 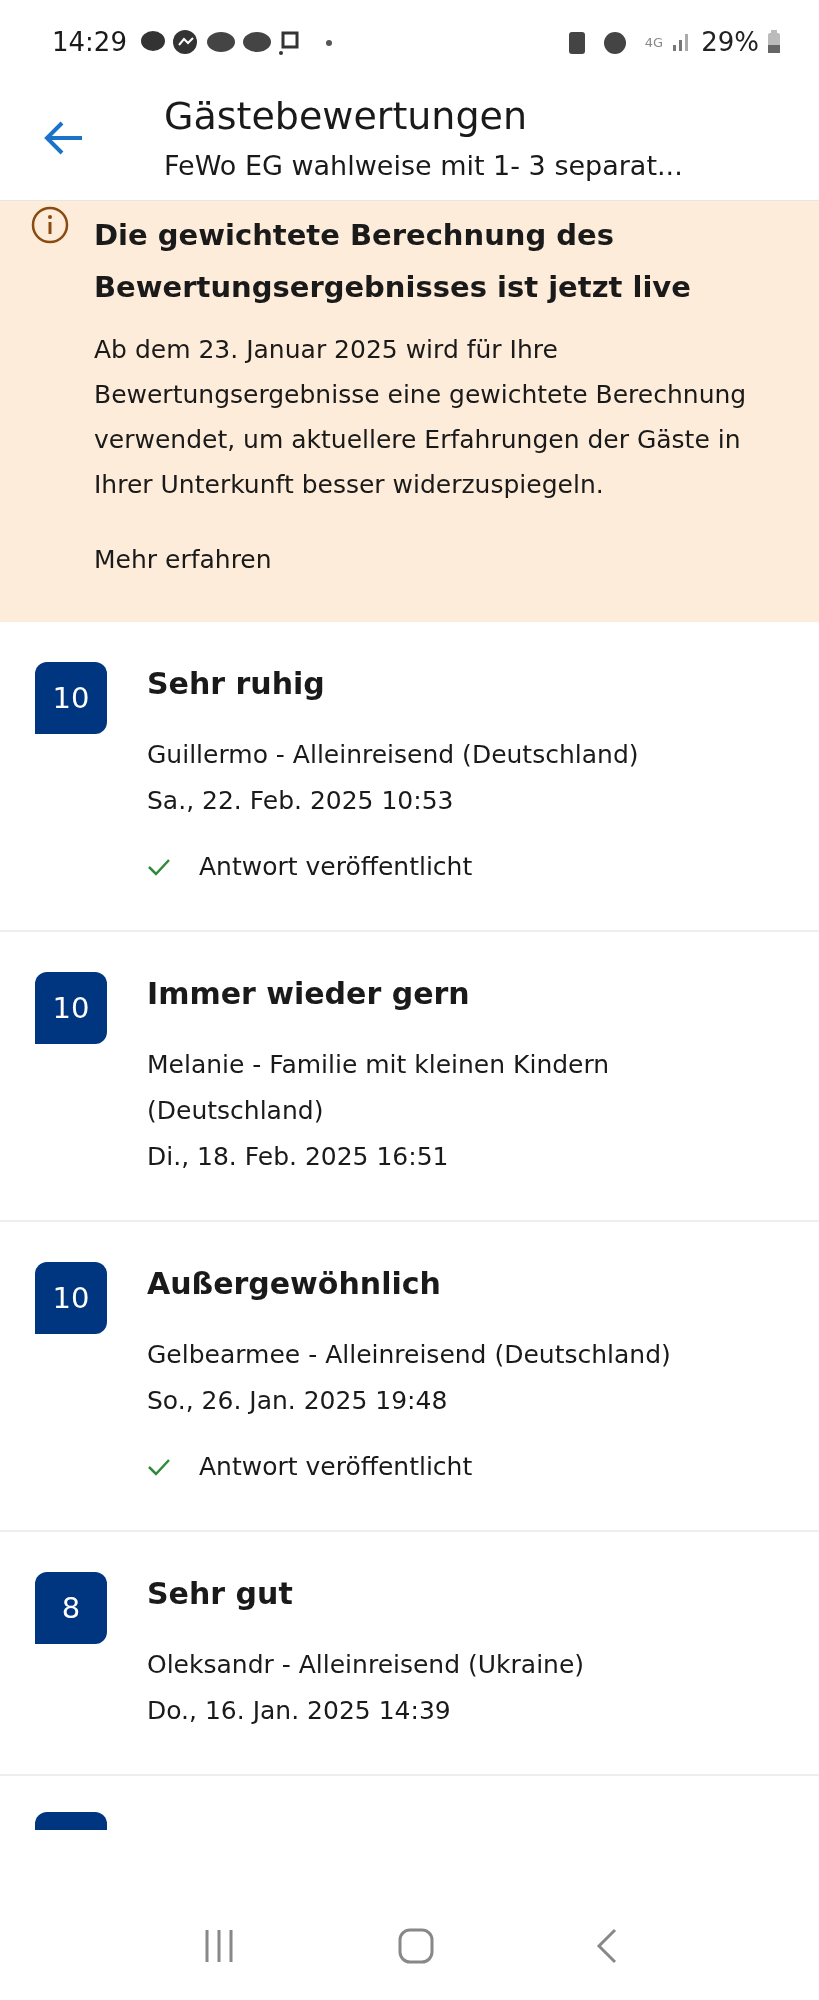 I want to click on back-arrow-icon, so click(x=64, y=138).